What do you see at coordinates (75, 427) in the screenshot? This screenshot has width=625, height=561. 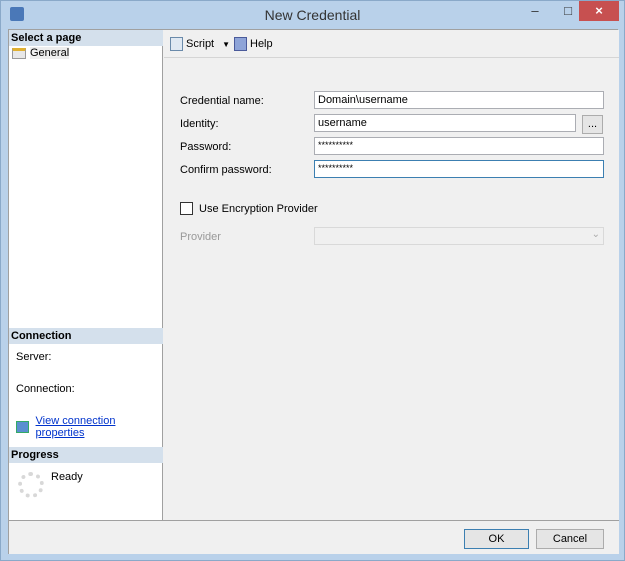 I see `view-connection-properties-label: View connection properties` at bounding box center [75, 427].